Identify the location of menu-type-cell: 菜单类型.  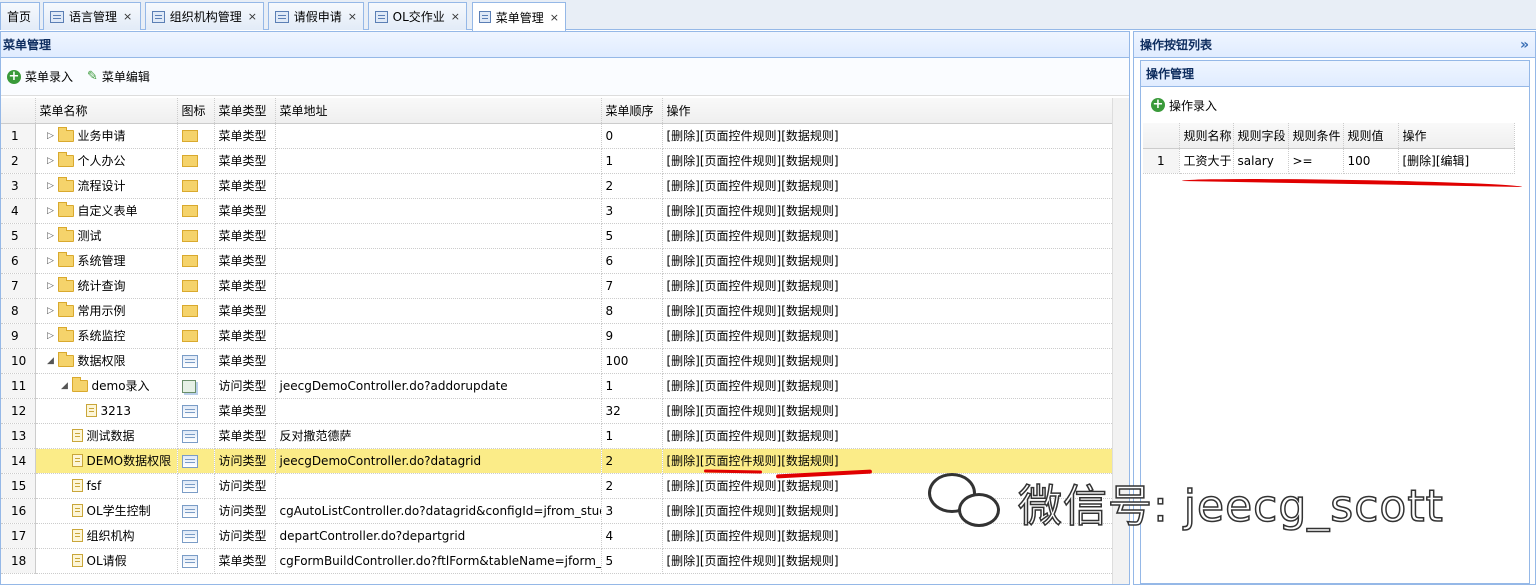
(245, 411).